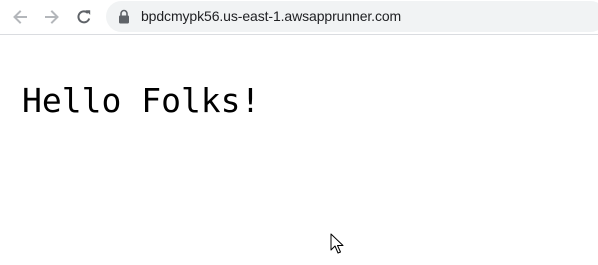 Image resolution: width=598 pixels, height=265 pixels. I want to click on arrow-left-icon, so click(20, 17).